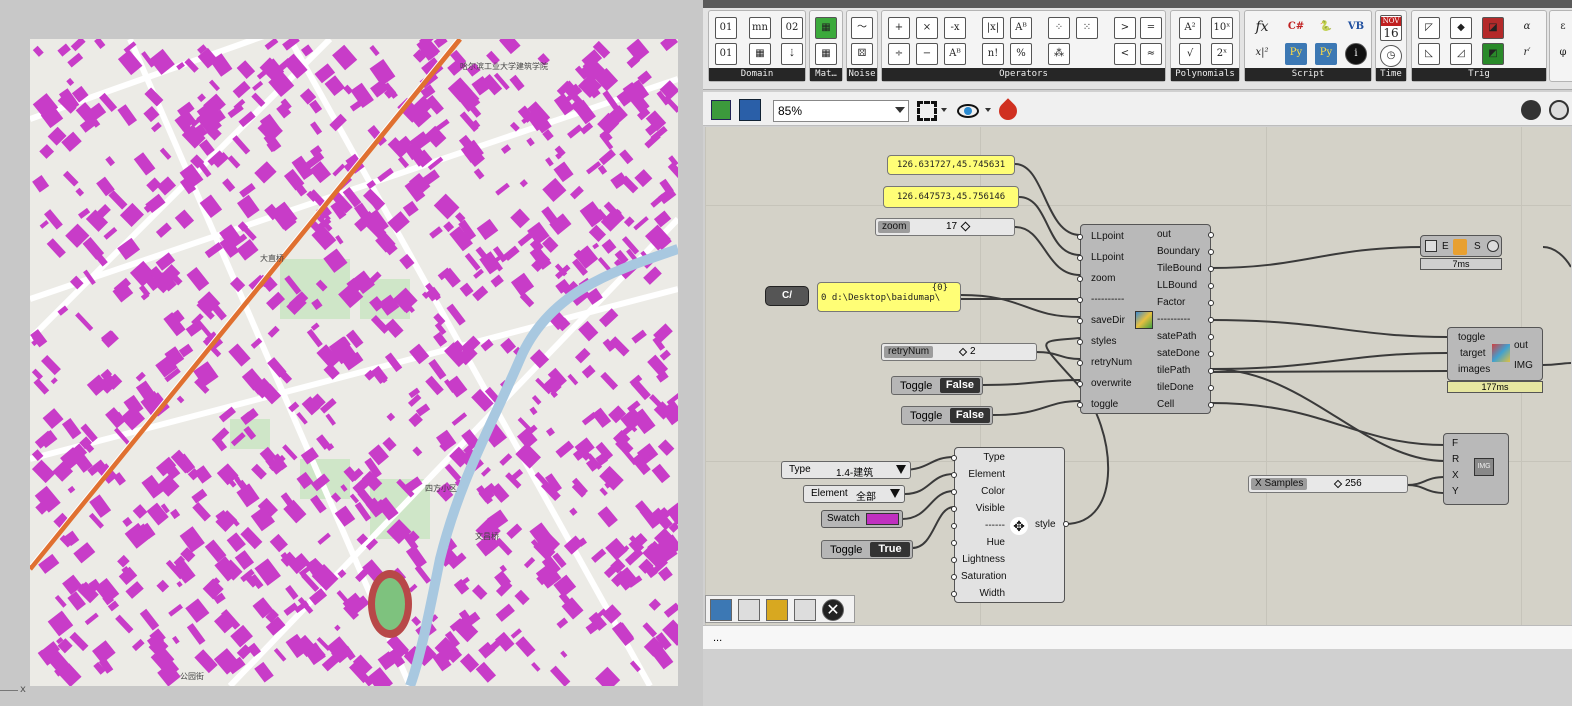 This screenshot has width=1572, height=706. Describe the element at coordinates (1356, 54) in the screenshot. I see `info-icon: i` at that location.